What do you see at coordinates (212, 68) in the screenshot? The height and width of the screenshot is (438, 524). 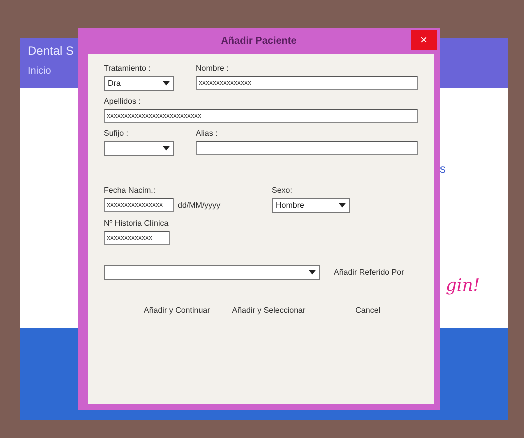 I see `field-label: Nombre :` at bounding box center [212, 68].